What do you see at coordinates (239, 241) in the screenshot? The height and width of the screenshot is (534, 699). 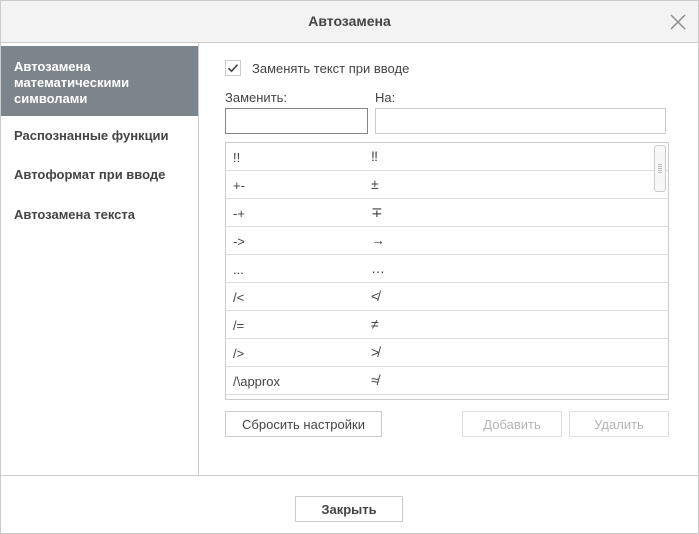 I see `table-cell-from: ->` at bounding box center [239, 241].